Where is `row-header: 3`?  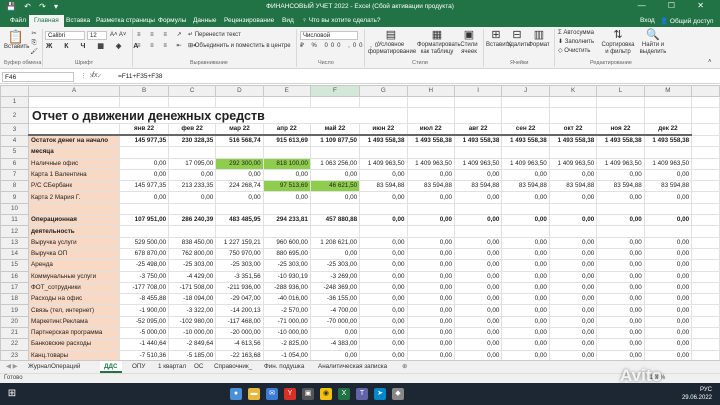
row-header: 3 is located at coordinates (15, 129).